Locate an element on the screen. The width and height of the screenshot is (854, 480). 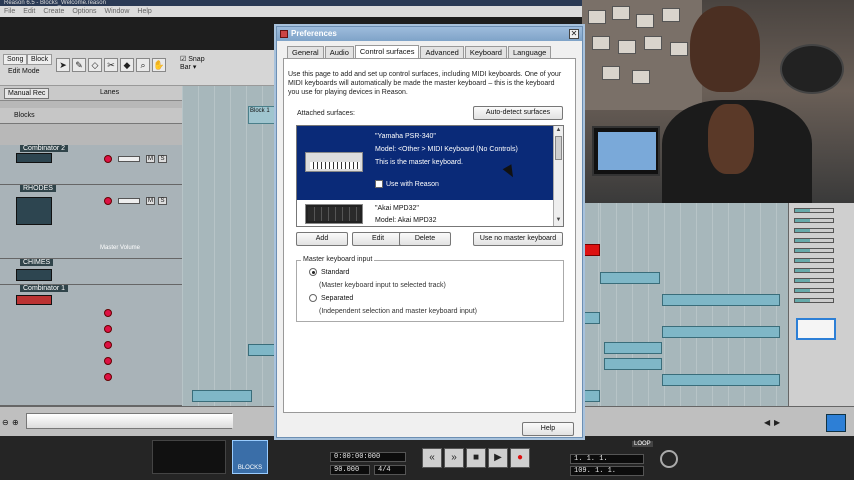
surfaces-scrollbar: ▲ ▼ is located at coordinates (558, 176).